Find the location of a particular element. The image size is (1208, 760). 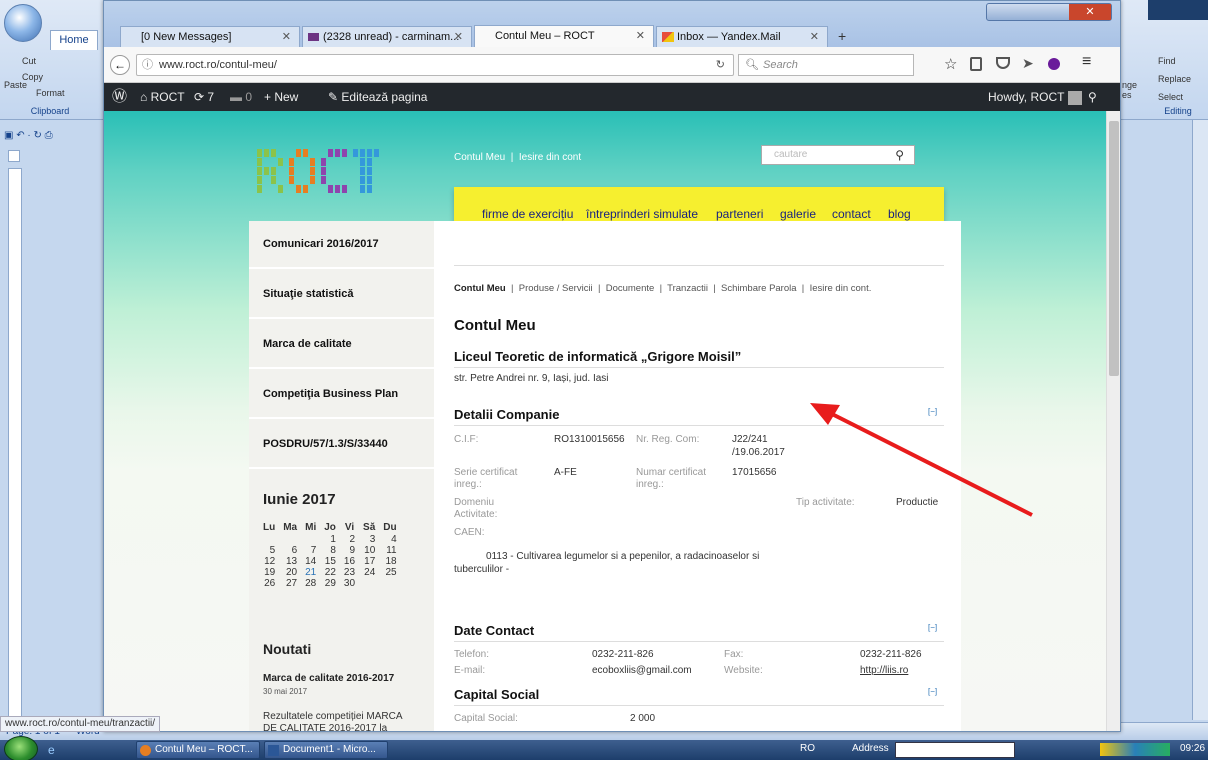

info-icon: ⓘ is located at coordinates (147, 65).